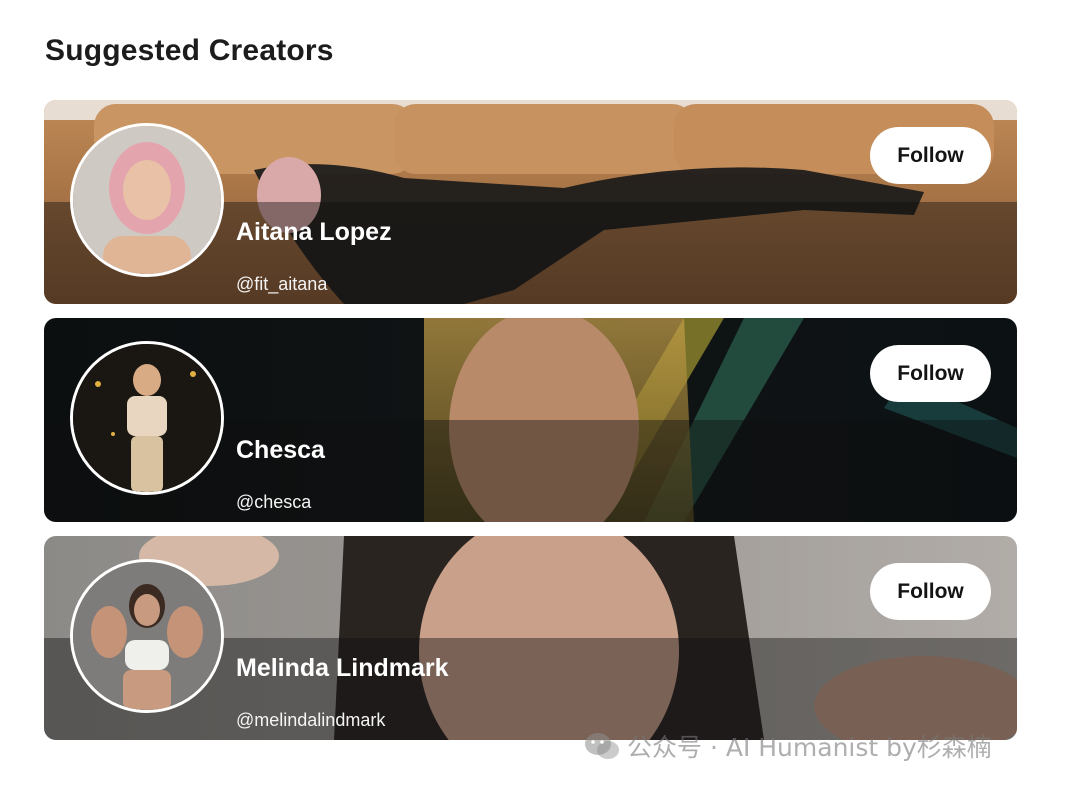 This screenshot has width=1080, height=789. I want to click on creator-handle: @melindalindmark, so click(311, 720).